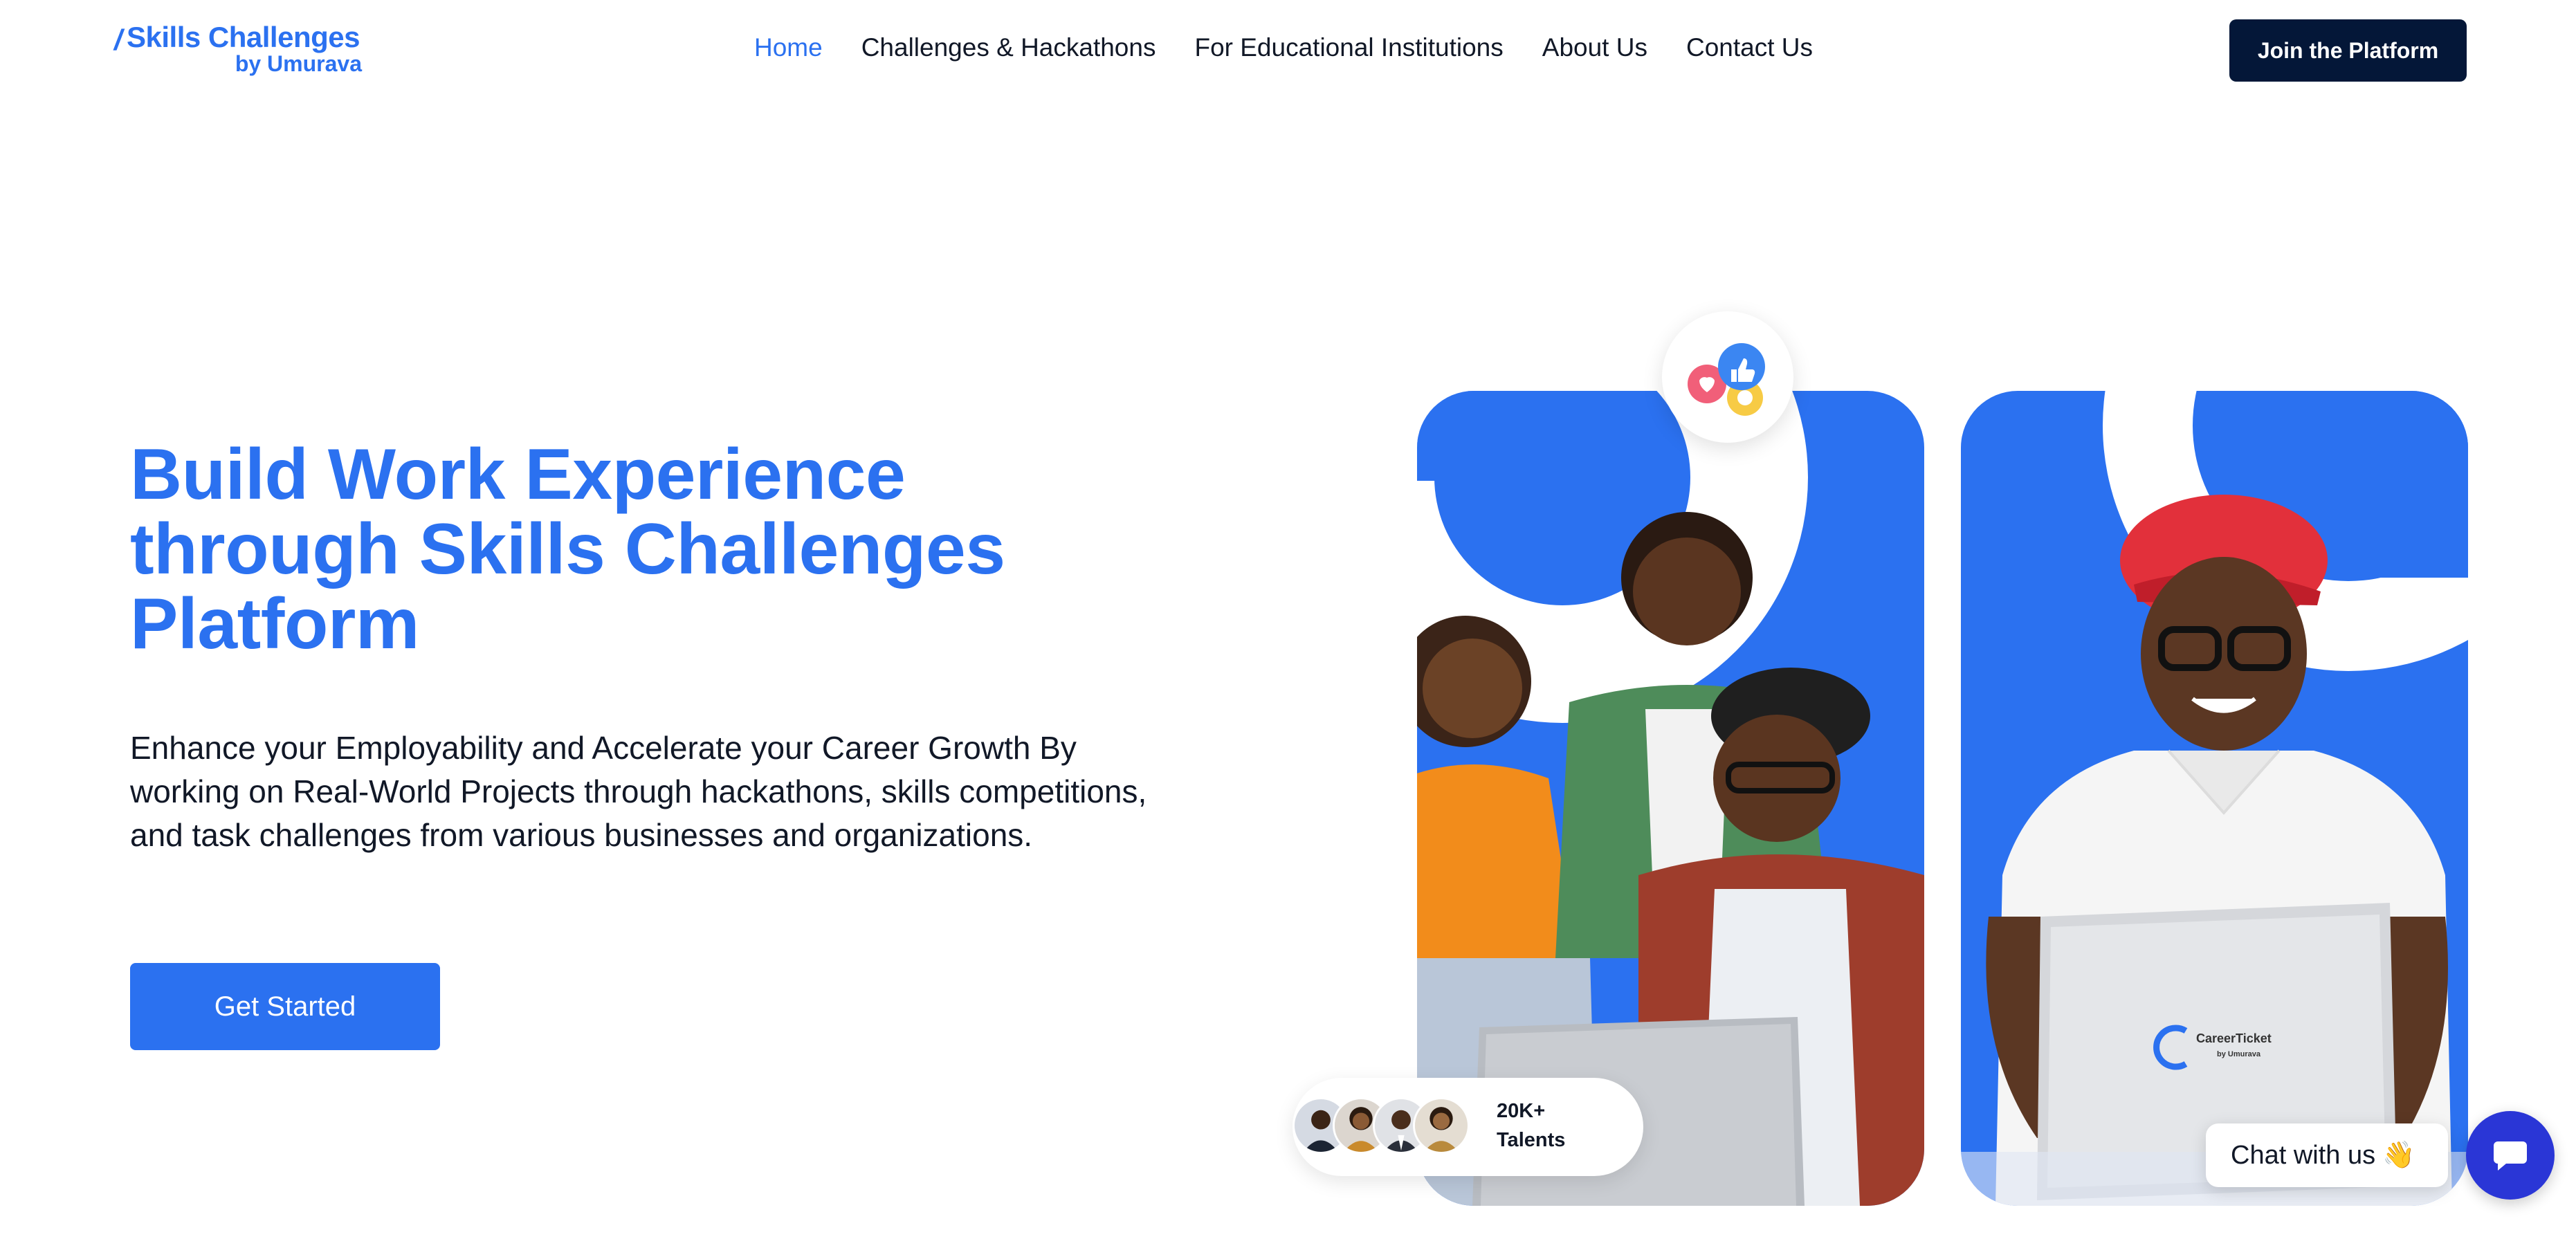  I want to click on chat-button, so click(2510, 1155).